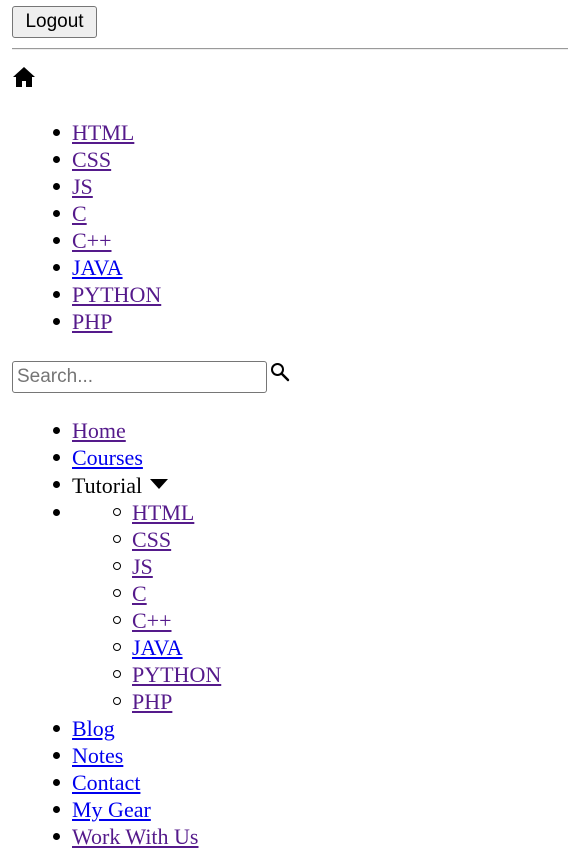  I want to click on language-item-python: PYTHON, so click(106, 294).